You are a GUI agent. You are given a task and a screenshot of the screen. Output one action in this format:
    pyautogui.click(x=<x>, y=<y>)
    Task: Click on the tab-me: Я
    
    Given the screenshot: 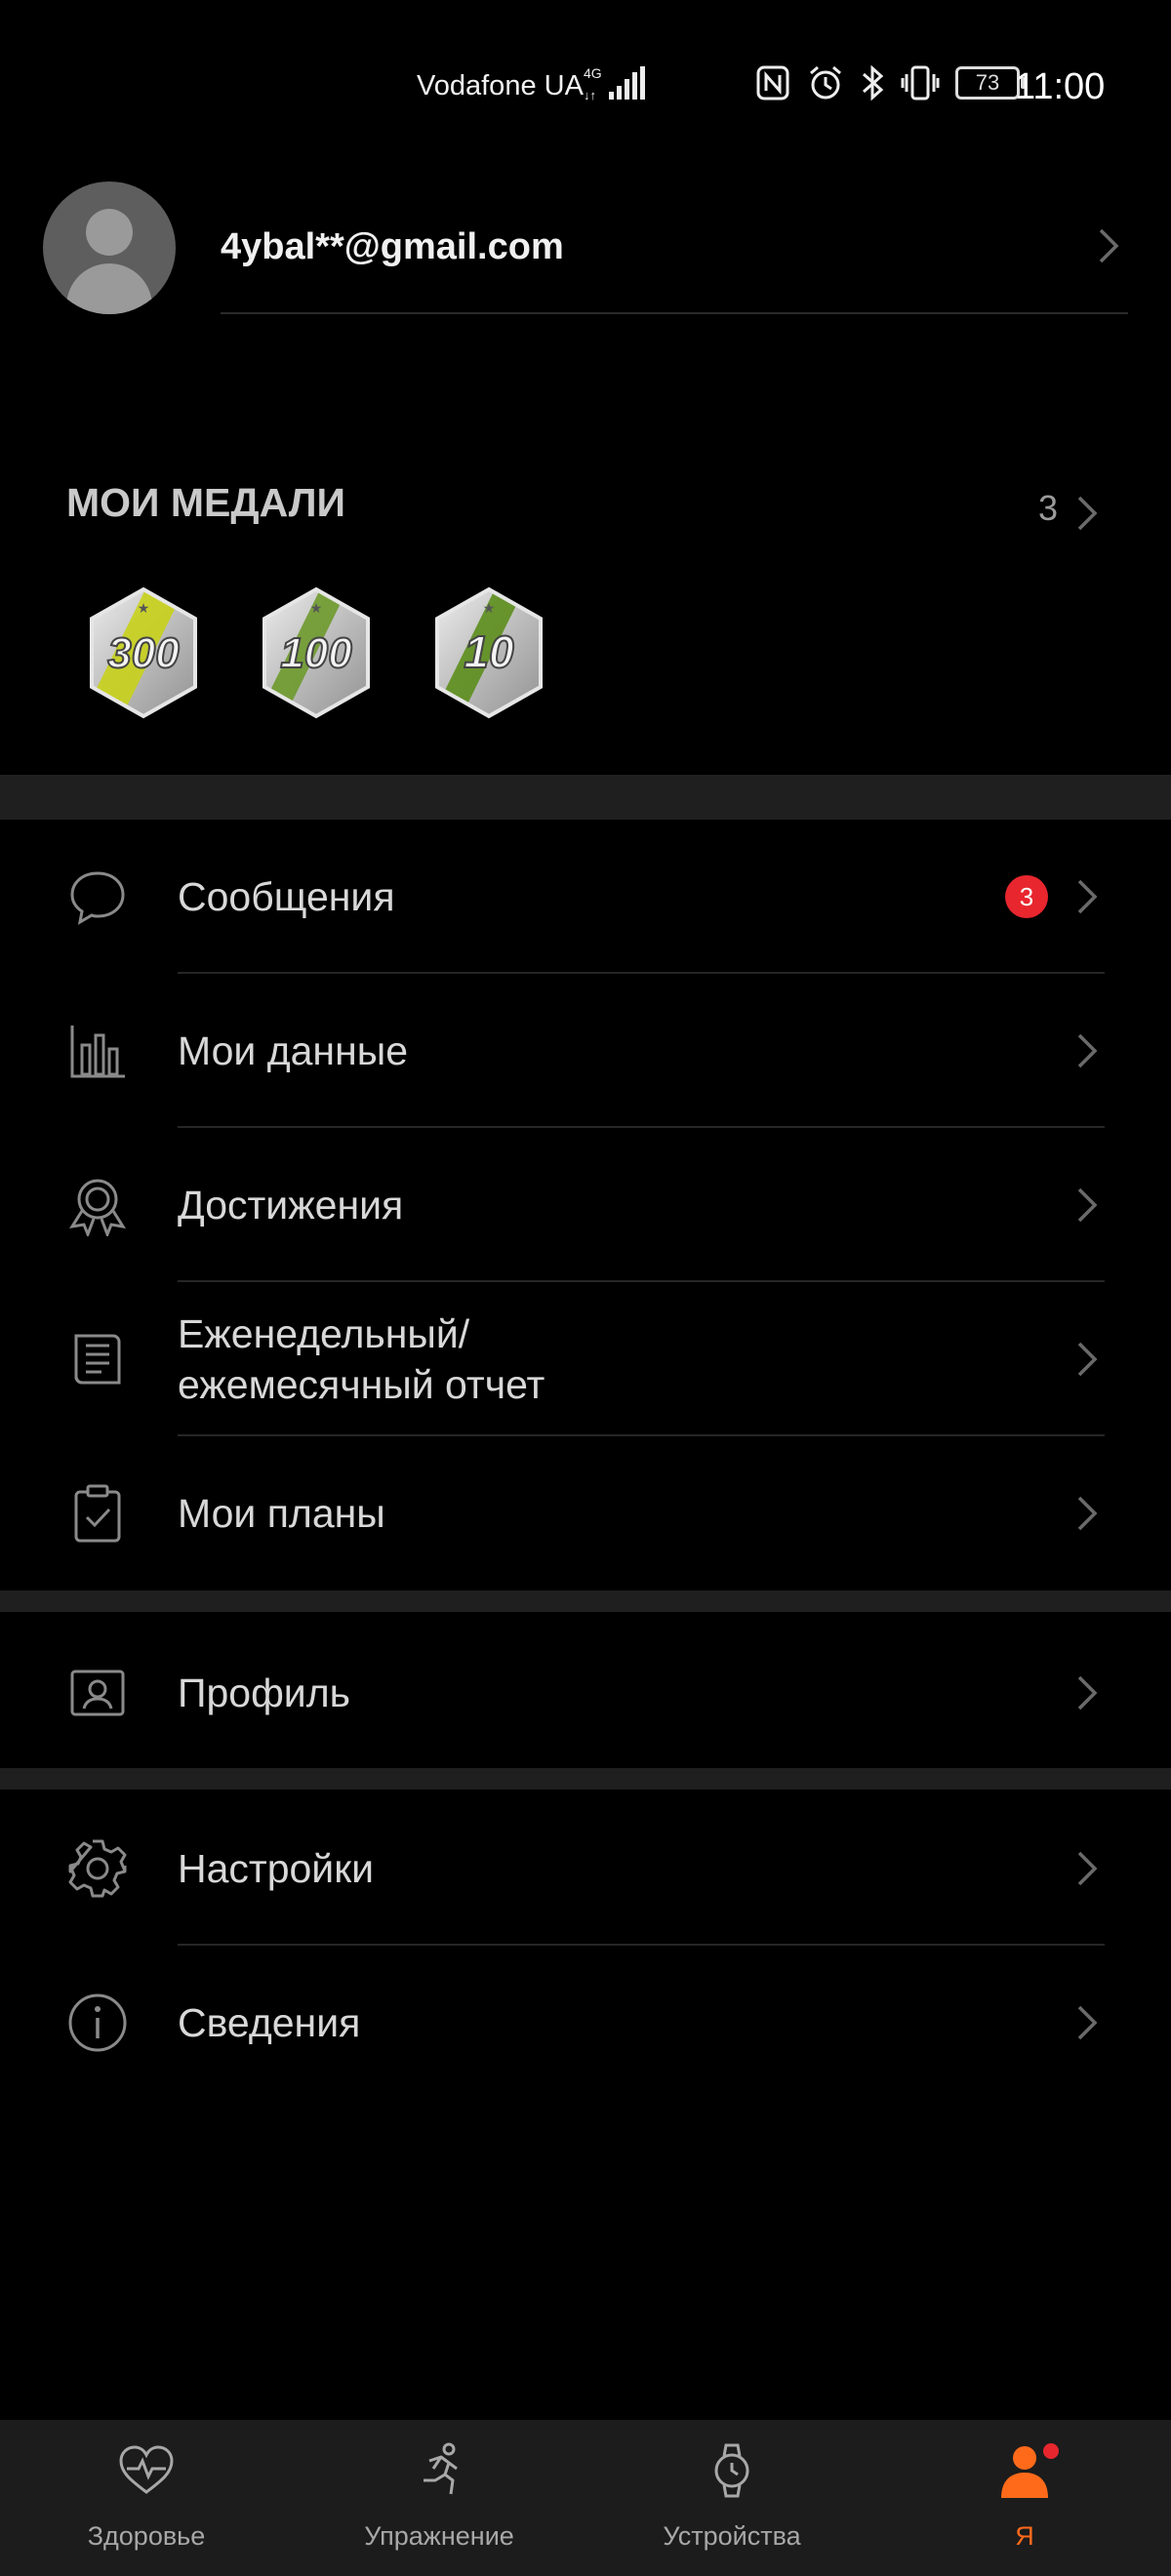 What is the action you would take?
    pyautogui.click(x=1024, y=2498)
    